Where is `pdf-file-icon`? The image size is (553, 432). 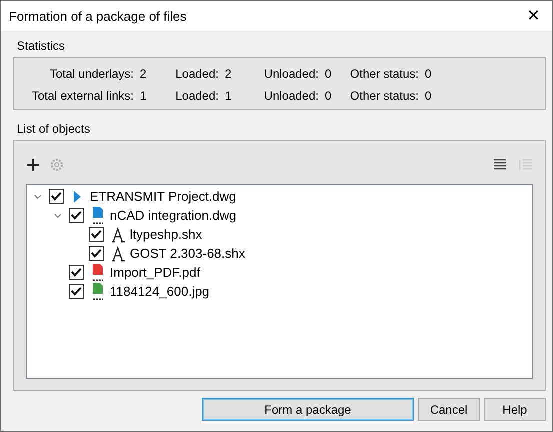 pdf-file-icon is located at coordinates (98, 272).